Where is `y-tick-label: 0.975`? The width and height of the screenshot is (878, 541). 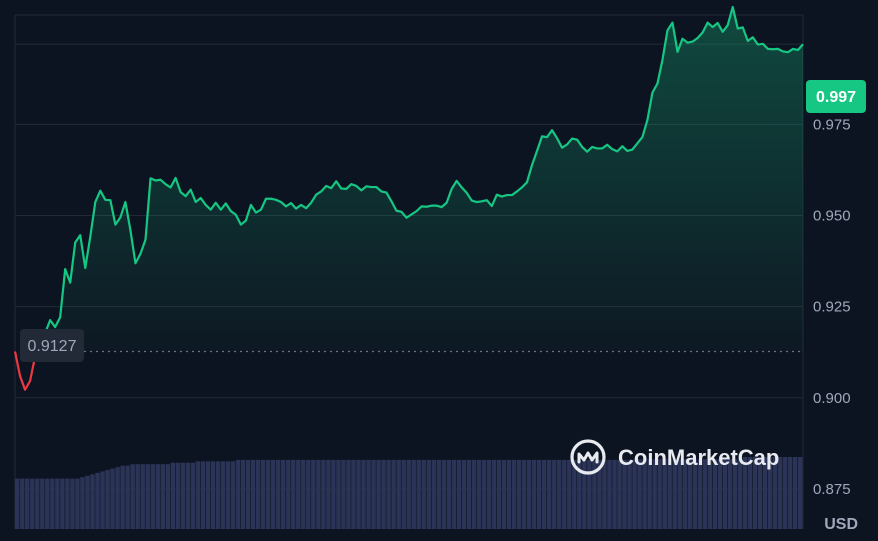
y-tick-label: 0.975 is located at coordinates (832, 124).